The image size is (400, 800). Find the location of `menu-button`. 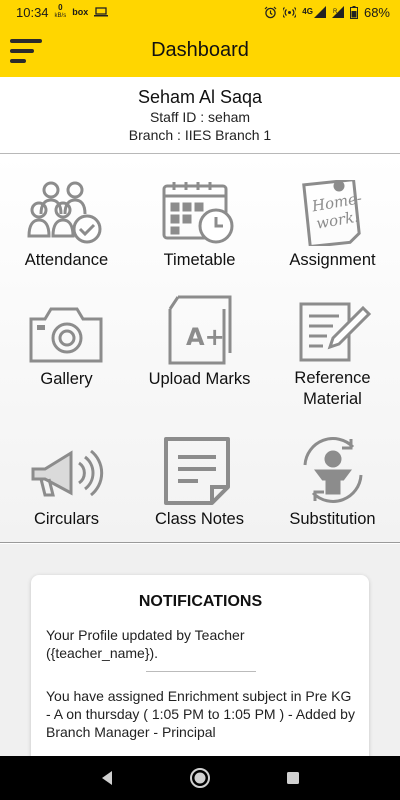

menu-button is located at coordinates (27, 51).